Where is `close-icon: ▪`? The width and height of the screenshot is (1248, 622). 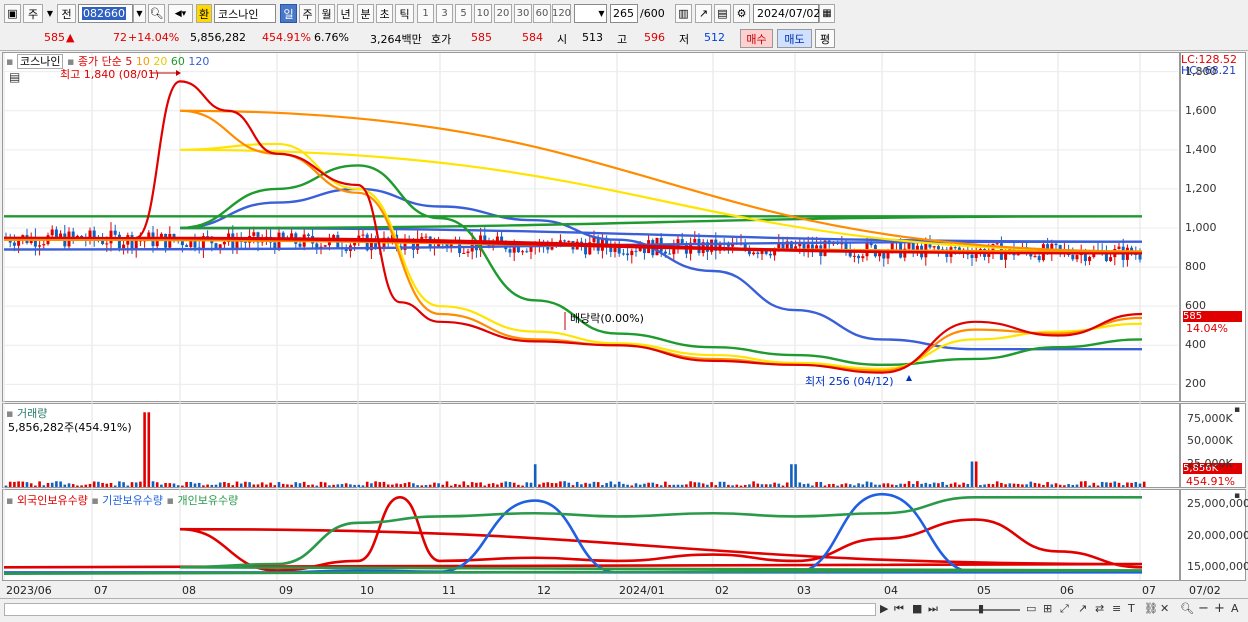 close-icon: ▪ is located at coordinates (1237, 410).